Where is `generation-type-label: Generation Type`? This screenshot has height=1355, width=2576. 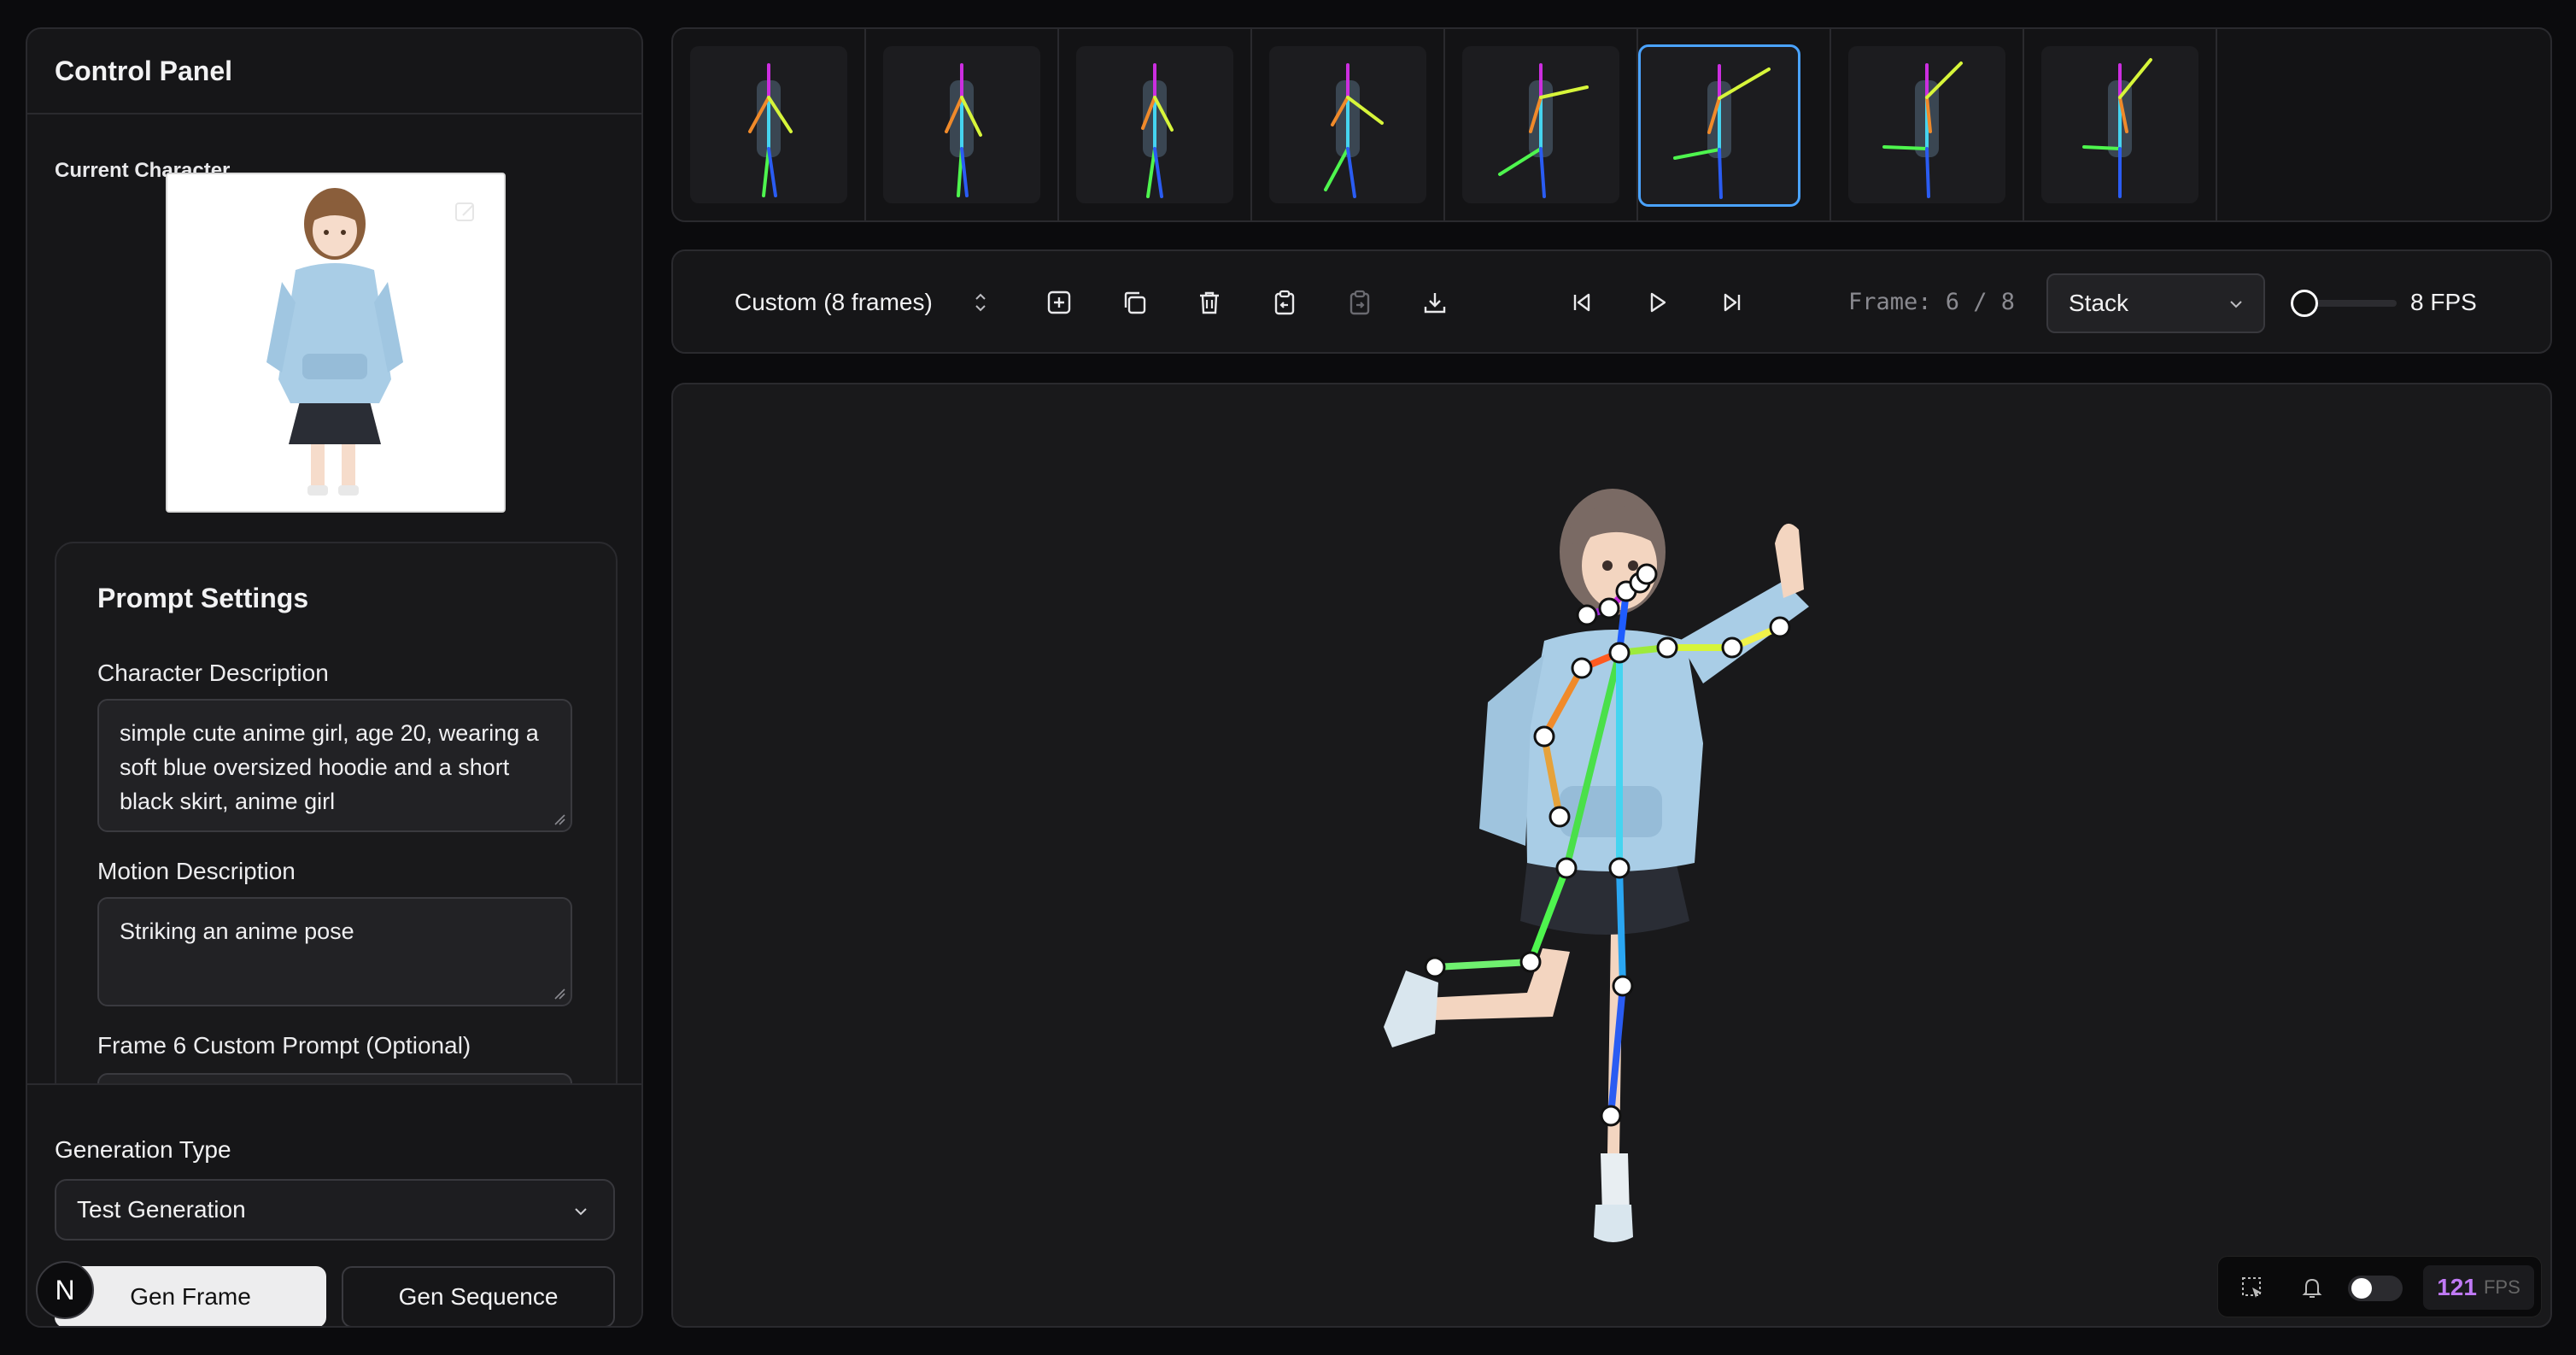
generation-type-label: Generation Type is located at coordinates (143, 1149).